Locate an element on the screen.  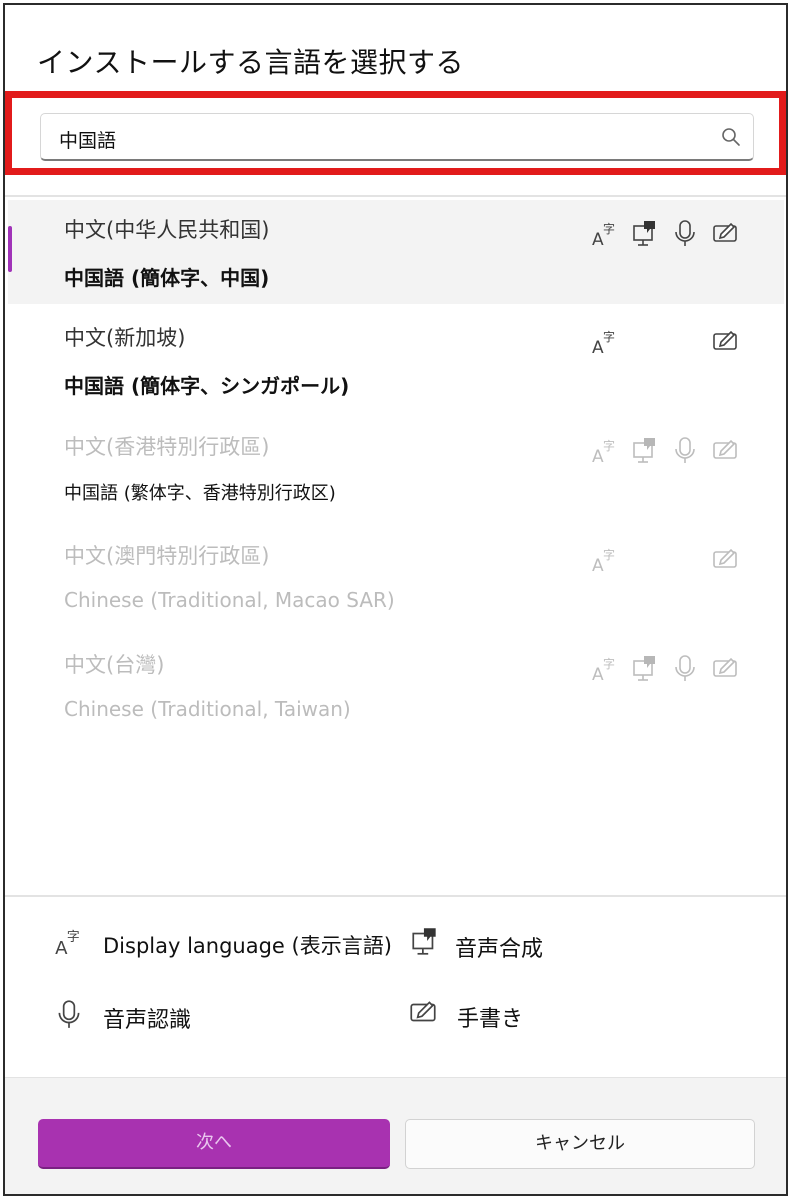
search-input-value: 中国語 is located at coordinates (87, 139).